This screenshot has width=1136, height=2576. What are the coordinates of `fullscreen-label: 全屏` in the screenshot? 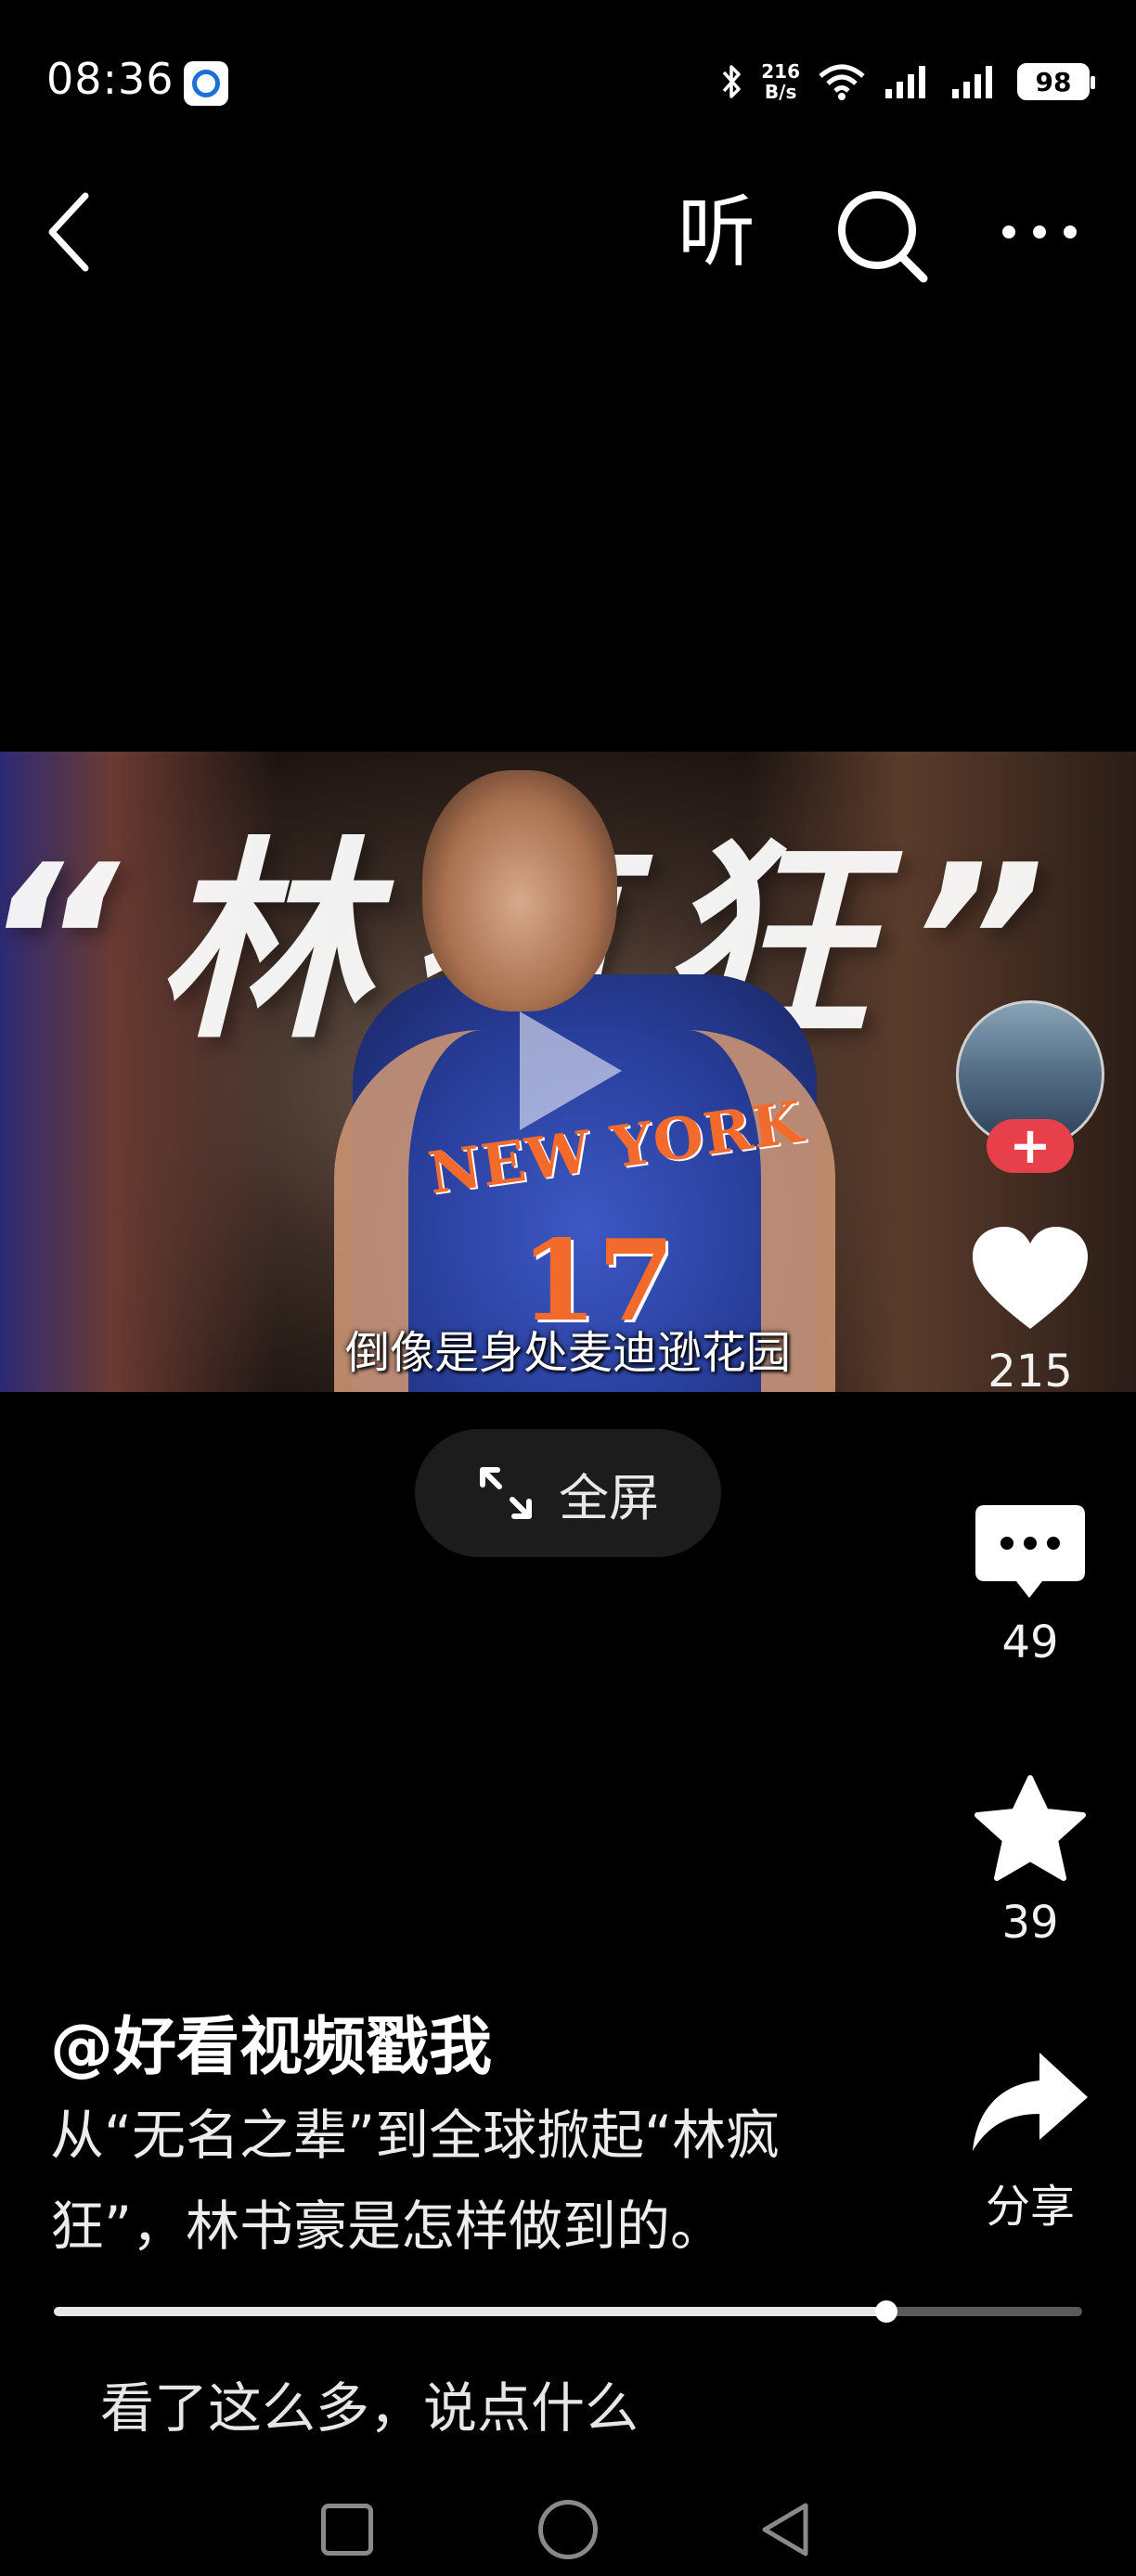 It's located at (609, 1498).